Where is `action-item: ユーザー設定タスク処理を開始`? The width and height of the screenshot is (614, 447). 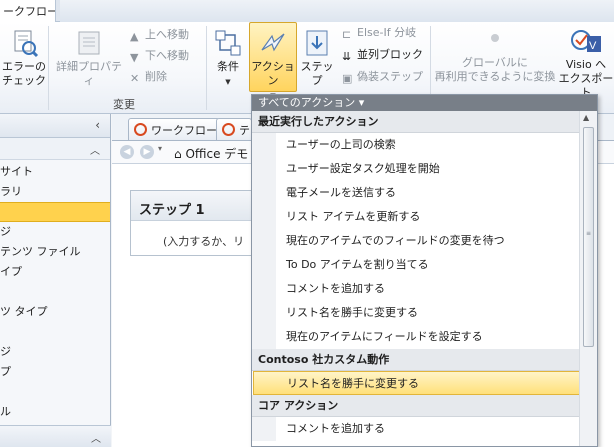
action-item: ユーザー設定タスク処理を開始 is located at coordinates (416, 169).